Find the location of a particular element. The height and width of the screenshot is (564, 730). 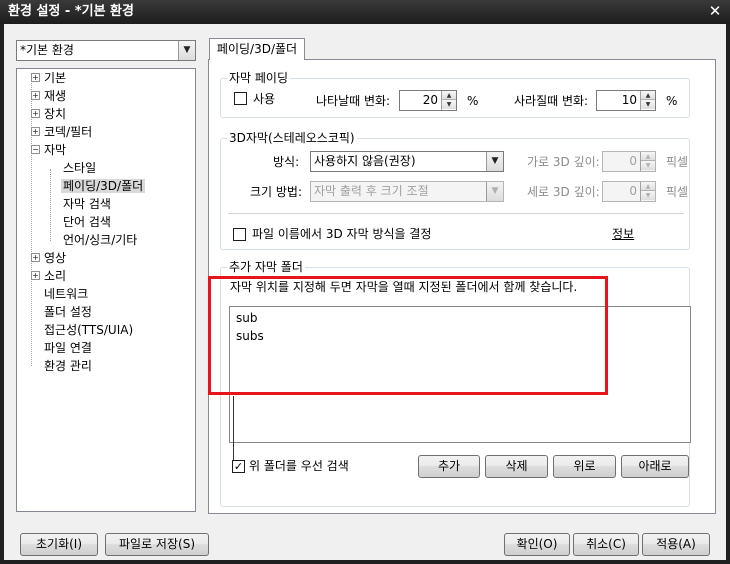

tree-item-subtitle-search: 자막 검색 is located at coordinates (87, 204).